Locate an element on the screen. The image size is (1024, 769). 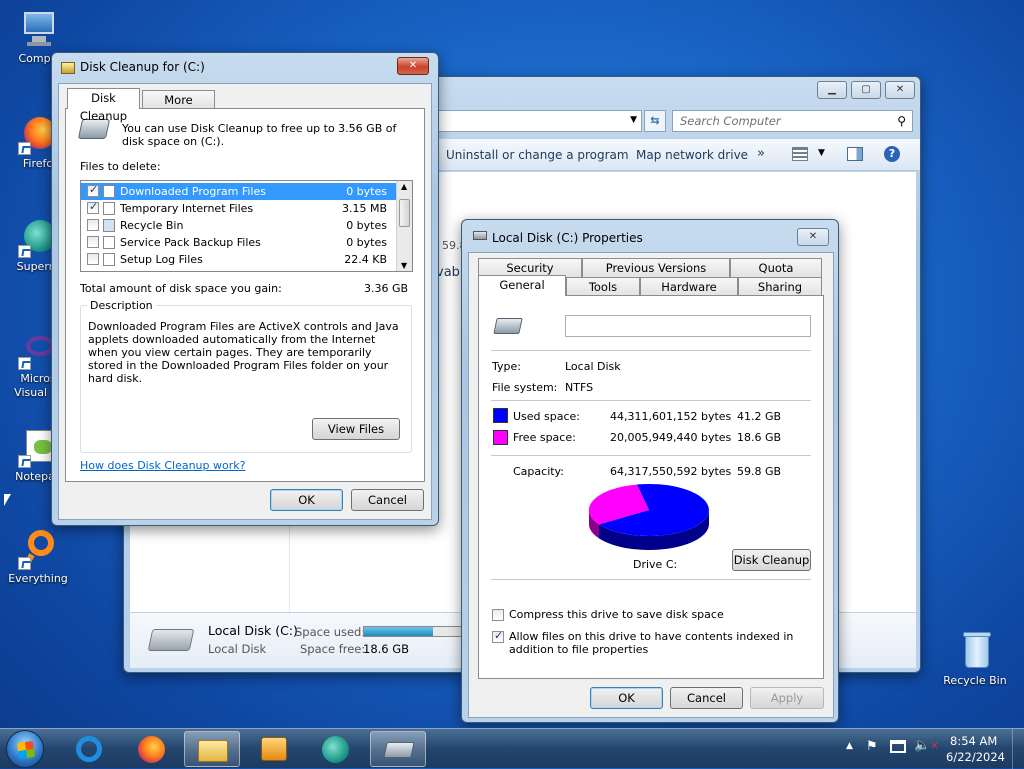
view-dropdown-icon: ▼ is located at coordinates (821, 153).